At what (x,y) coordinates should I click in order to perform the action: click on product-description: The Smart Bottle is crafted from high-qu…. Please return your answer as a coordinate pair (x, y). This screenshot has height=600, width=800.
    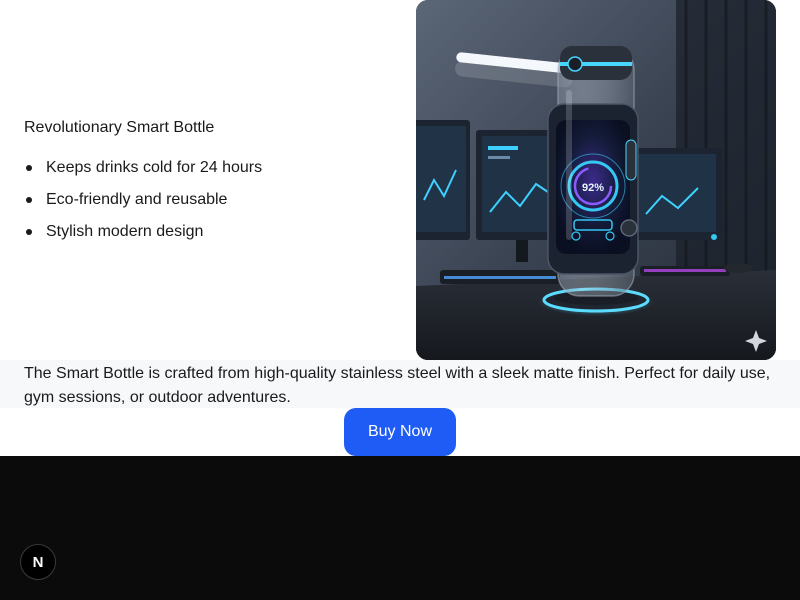
    Looking at the image, I should click on (397, 385).